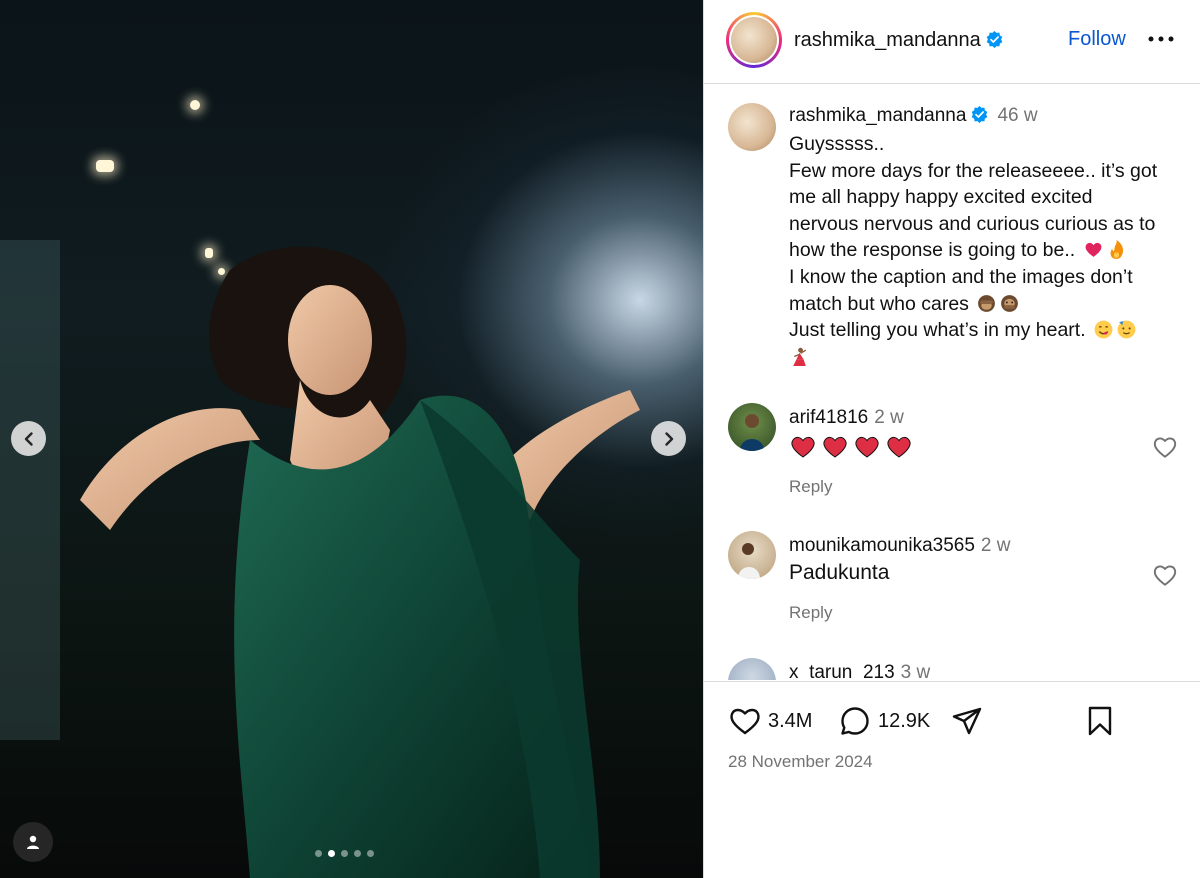  I want to click on comment-username: mounikamounika3565, so click(882, 545).